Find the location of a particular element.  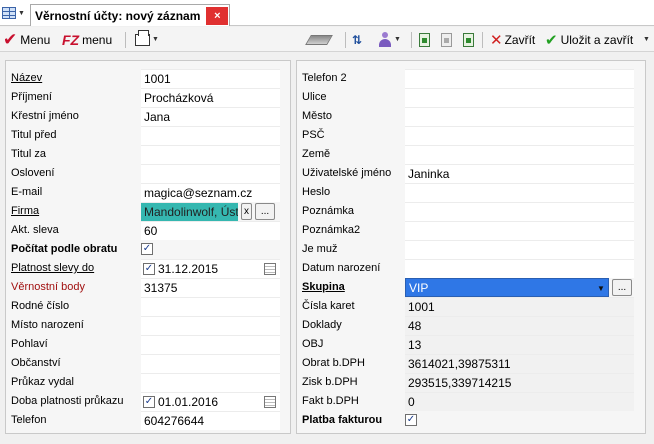

close-button: ✕ Zavřít is located at coordinates (512, 39).